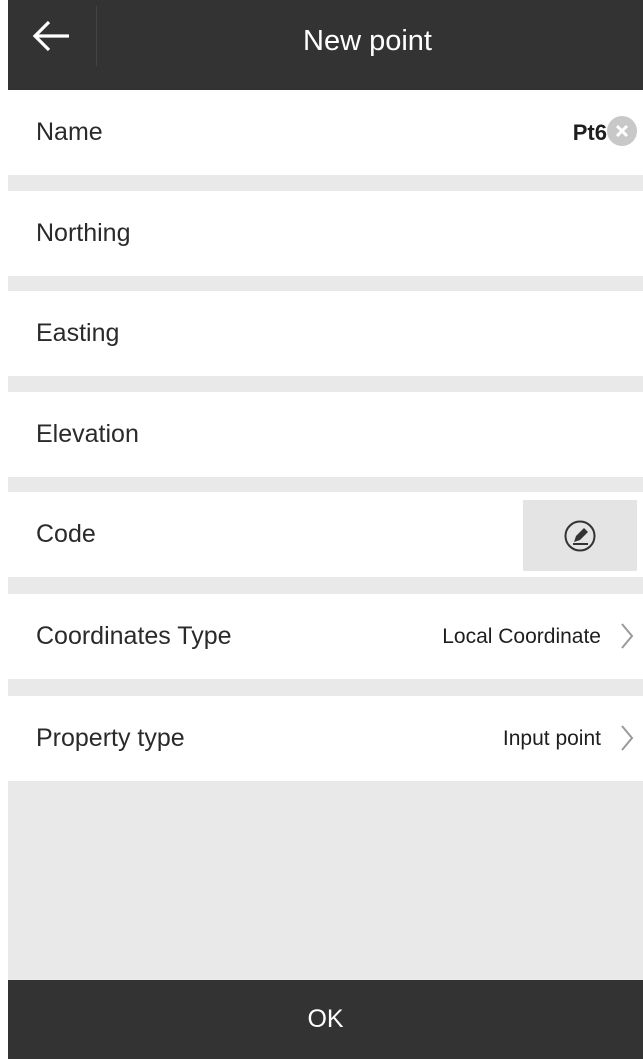  Describe the element at coordinates (325, 132) in the screenshot. I see `name-row: Name Pt6` at that location.